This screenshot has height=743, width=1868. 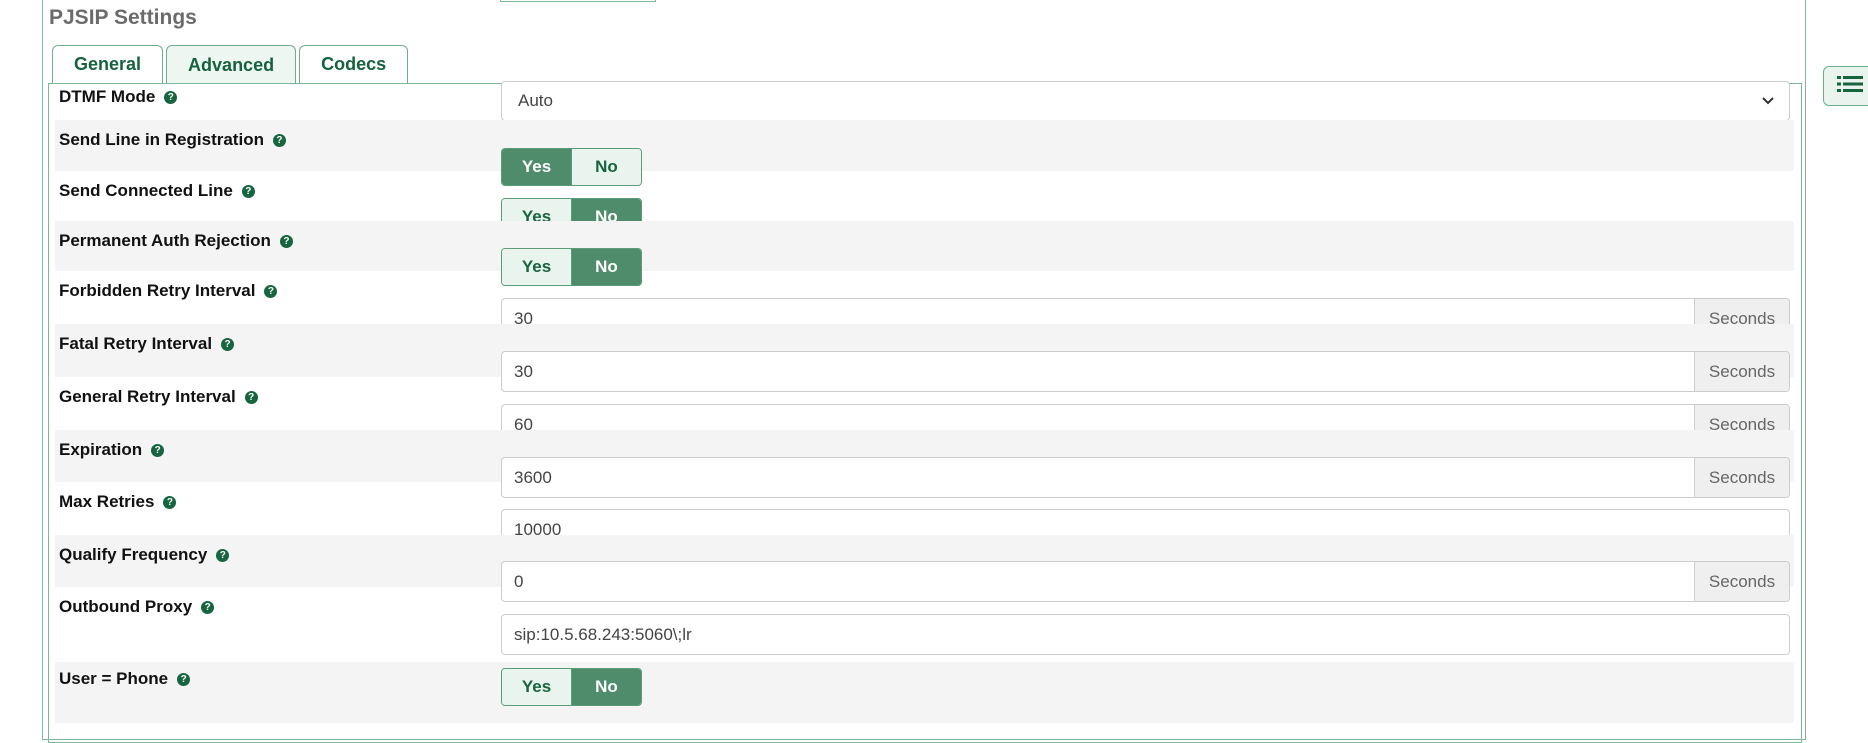 What do you see at coordinates (924, 305) in the screenshot?
I see `row-forbidden-retry: Forbidden Retry Interval ? 30 Seconds` at bounding box center [924, 305].